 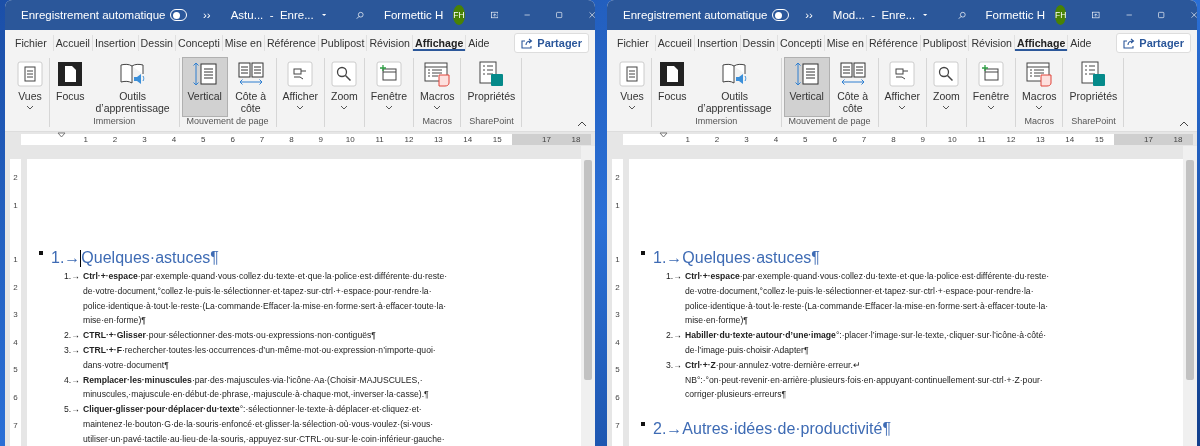 What do you see at coordinates (204, 74) in the screenshot?
I see `vertical-scroll-icon` at bounding box center [204, 74].